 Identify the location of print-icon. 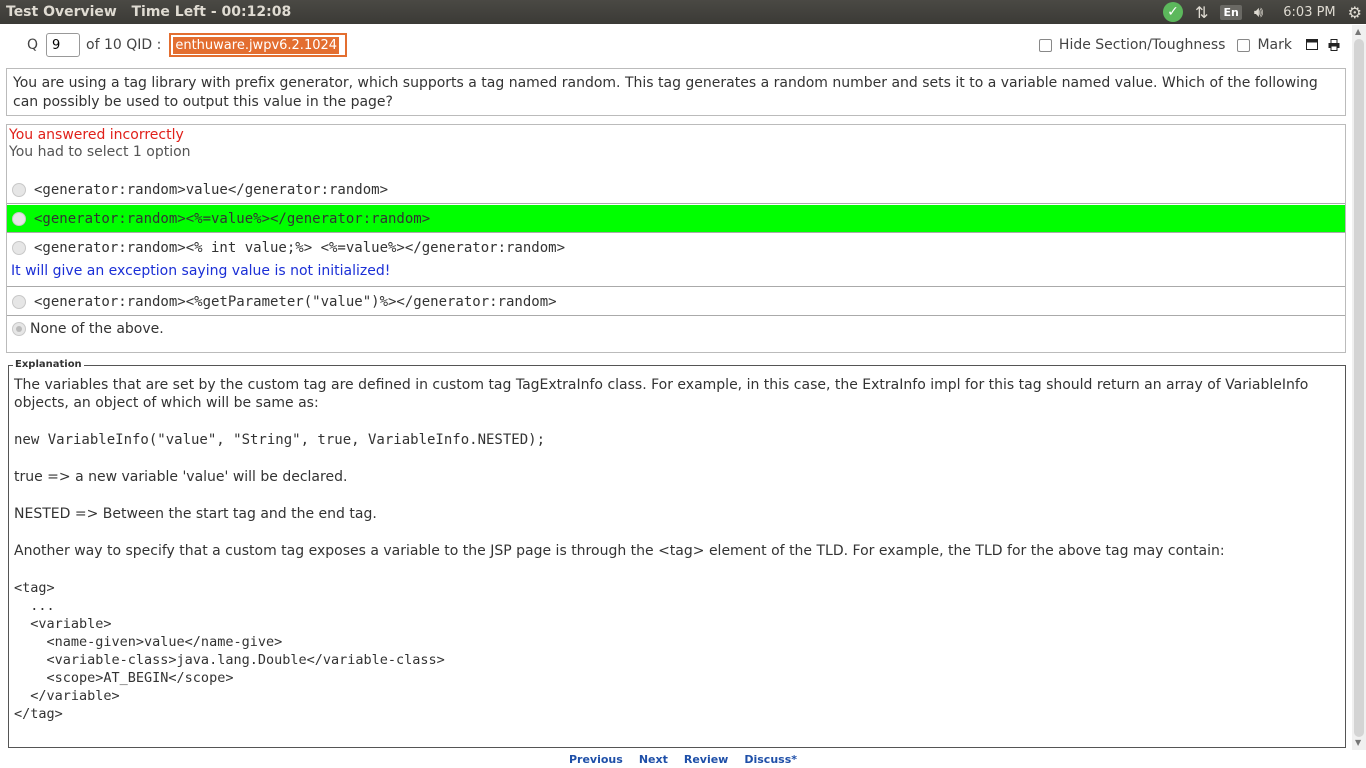
(1334, 45).